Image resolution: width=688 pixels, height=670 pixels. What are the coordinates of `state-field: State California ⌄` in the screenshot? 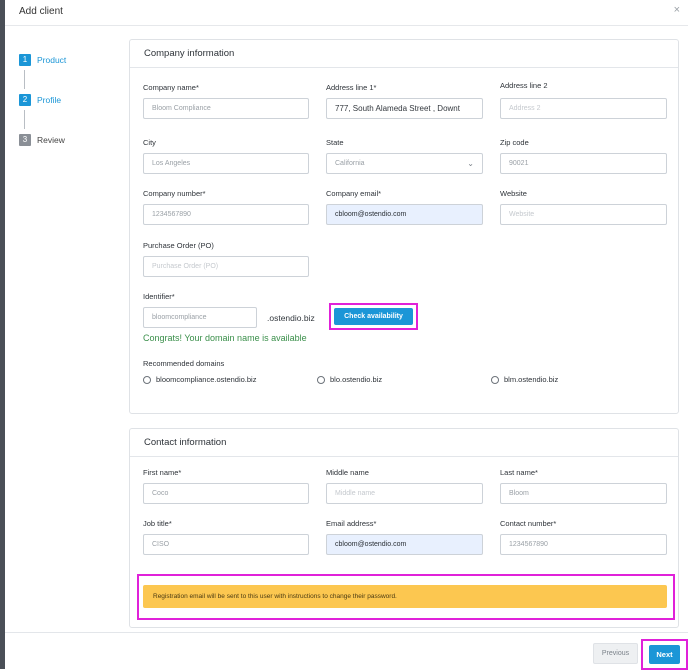 It's located at (404, 156).